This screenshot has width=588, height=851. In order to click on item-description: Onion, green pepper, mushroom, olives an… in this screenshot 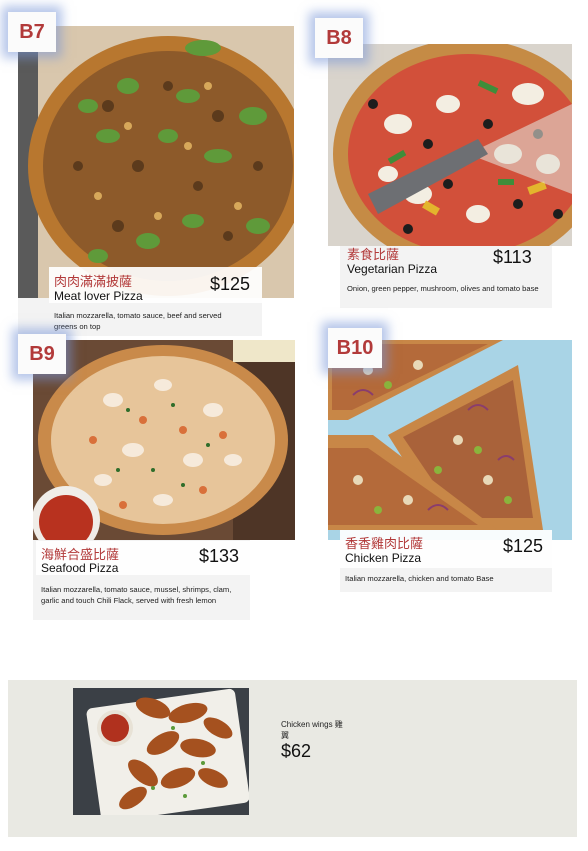, I will do `click(443, 288)`.